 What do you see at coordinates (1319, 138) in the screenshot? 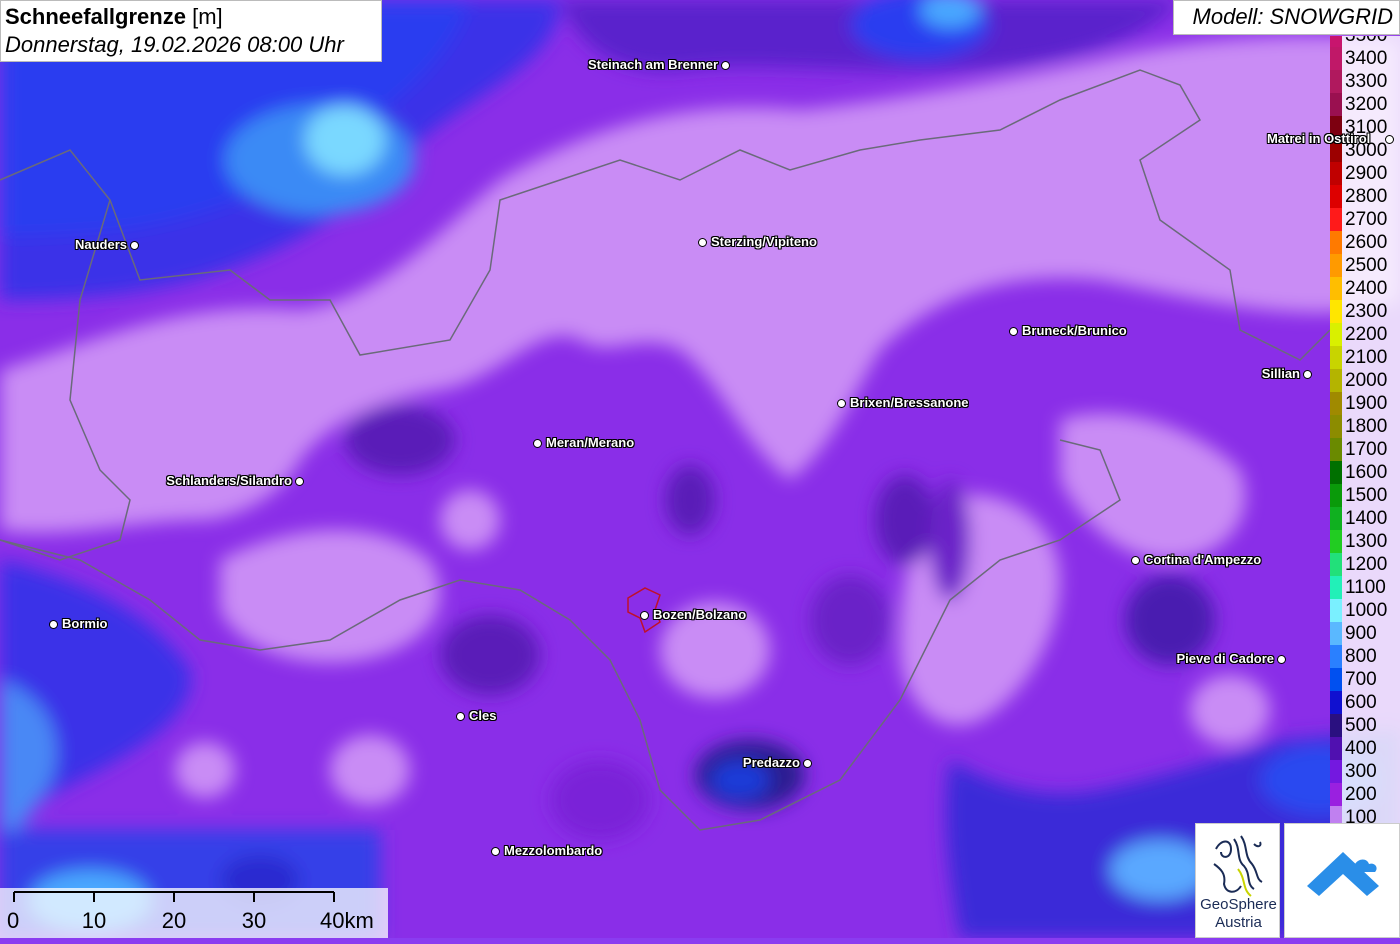
I see `city-label: Matrei in Osttirol` at bounding box center [1319, 138].